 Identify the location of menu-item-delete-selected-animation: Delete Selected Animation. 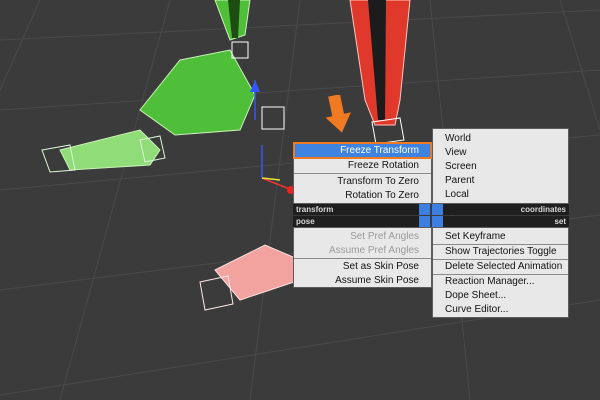
(500, 266).